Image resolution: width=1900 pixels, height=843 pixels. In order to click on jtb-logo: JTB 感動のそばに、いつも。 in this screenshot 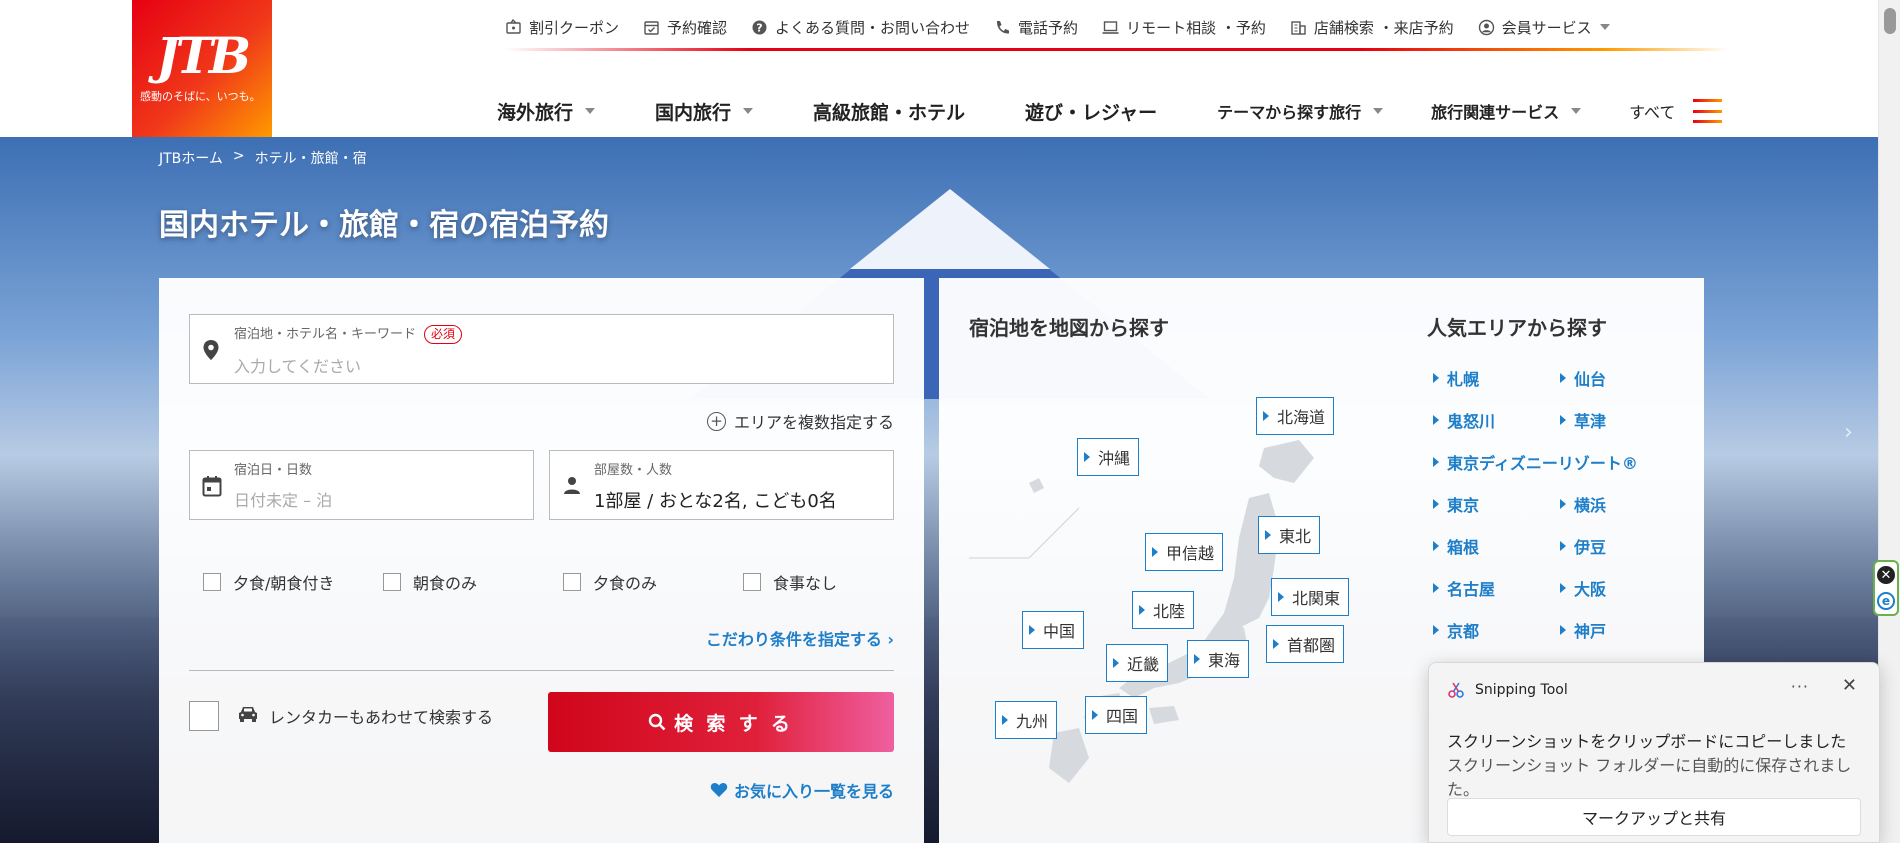, I will do `click(202, 68)`.